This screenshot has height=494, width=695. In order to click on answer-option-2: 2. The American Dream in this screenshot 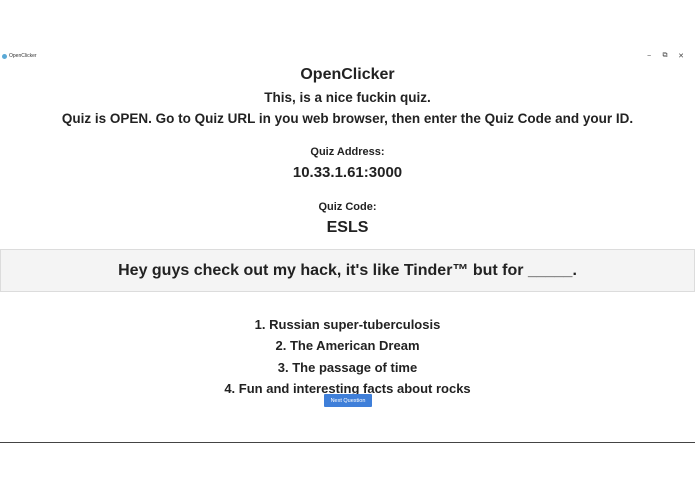, I will do `click(347, 346)`.